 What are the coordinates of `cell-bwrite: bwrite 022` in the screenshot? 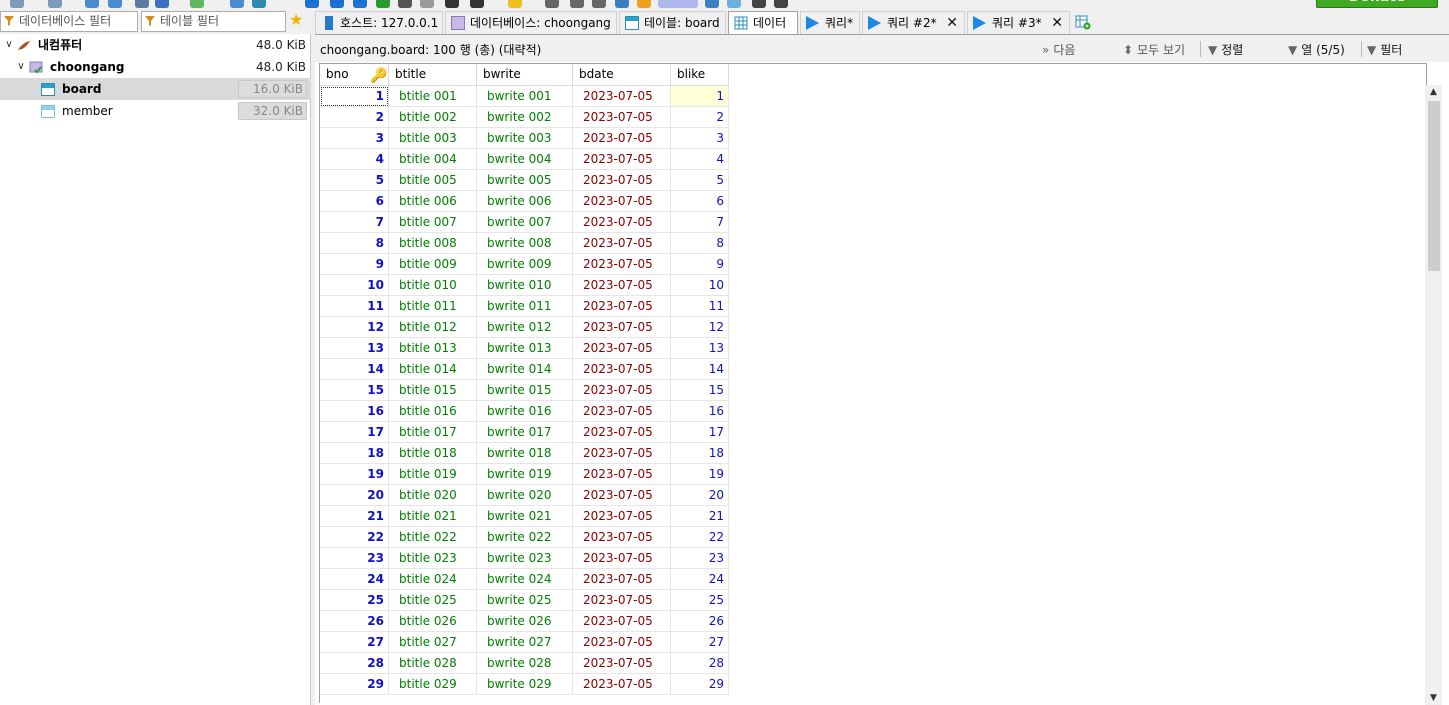 It's located at (525, 537).